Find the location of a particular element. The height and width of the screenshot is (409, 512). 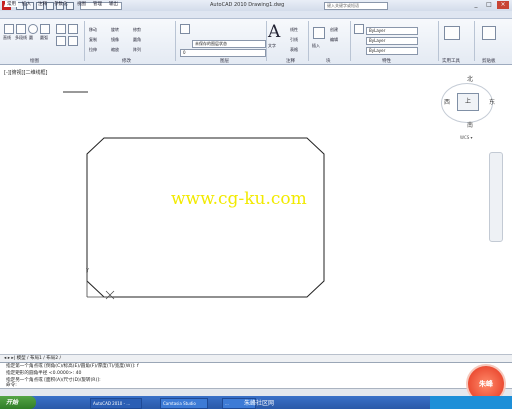

layout-tabs: ◂ ▸ ▸| 模型 / 布局1 / 布局2 / is located at coordinates (32, 358).